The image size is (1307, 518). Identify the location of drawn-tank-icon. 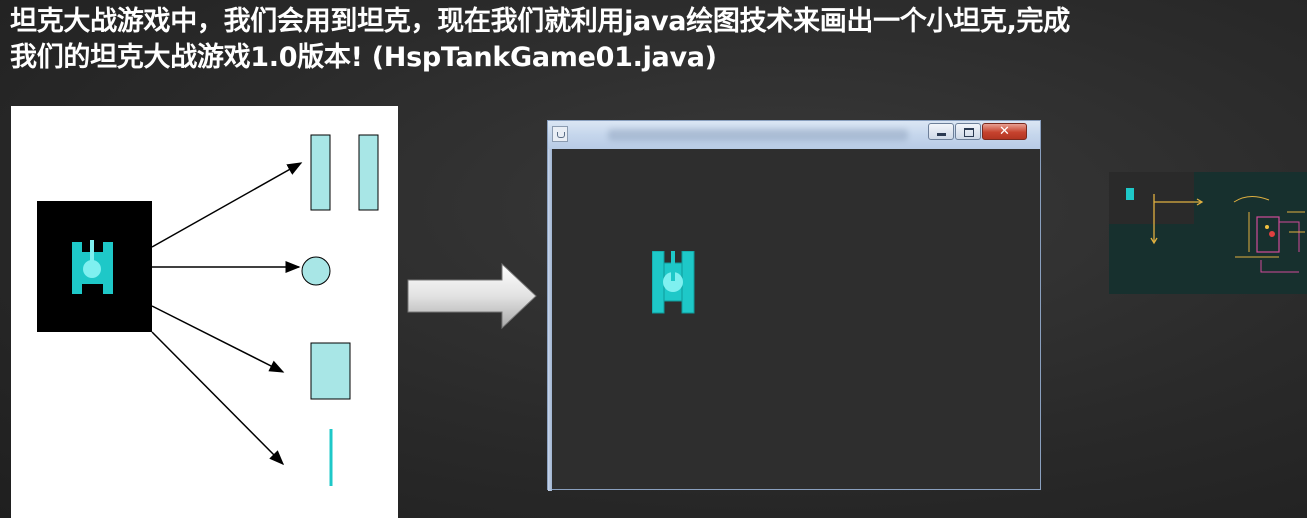
(673, 282).